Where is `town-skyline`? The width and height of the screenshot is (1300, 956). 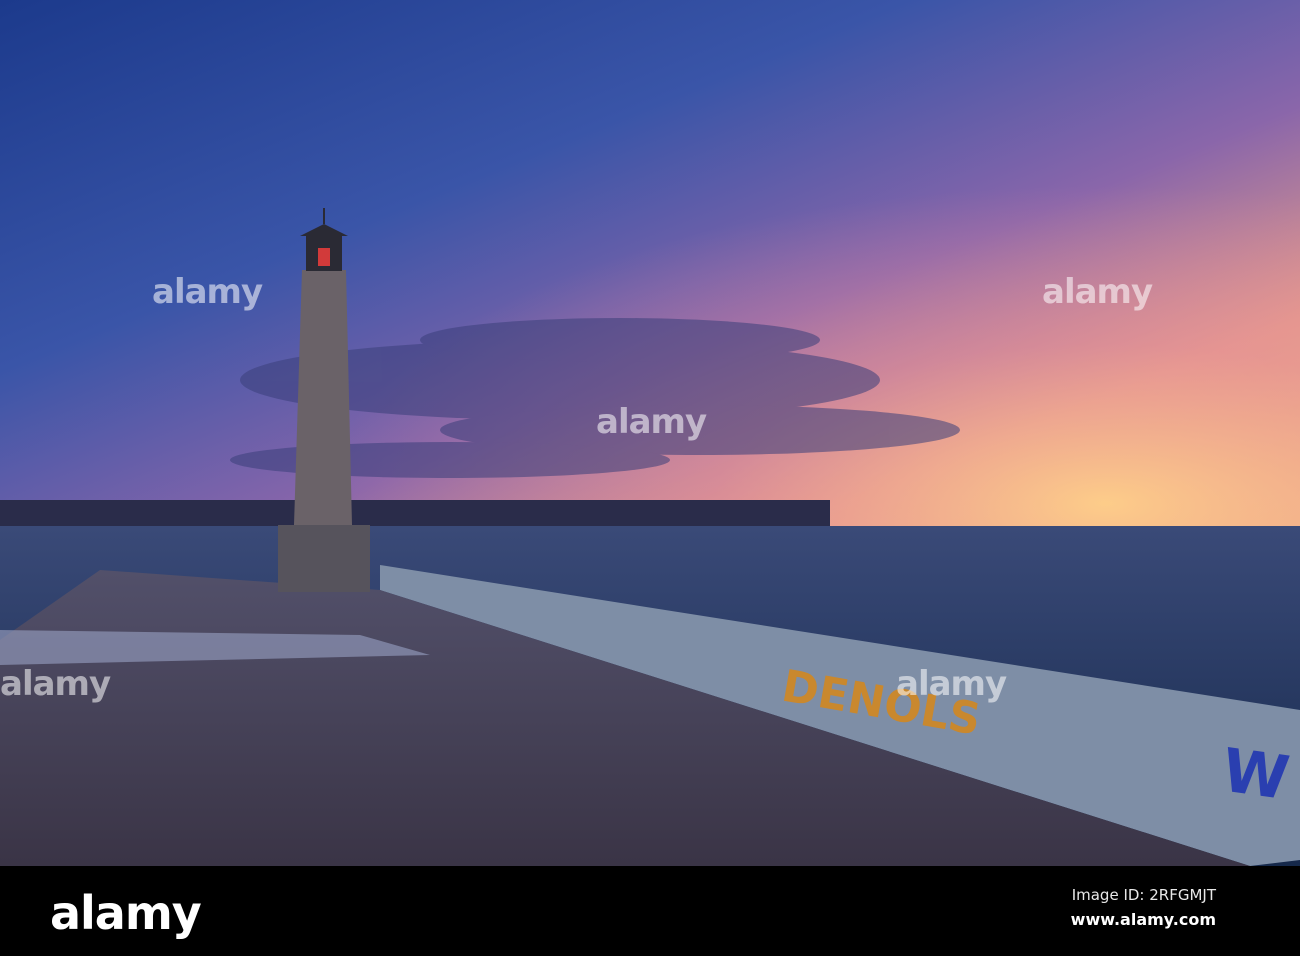
town-skyline is located at coordinates (415, 514).